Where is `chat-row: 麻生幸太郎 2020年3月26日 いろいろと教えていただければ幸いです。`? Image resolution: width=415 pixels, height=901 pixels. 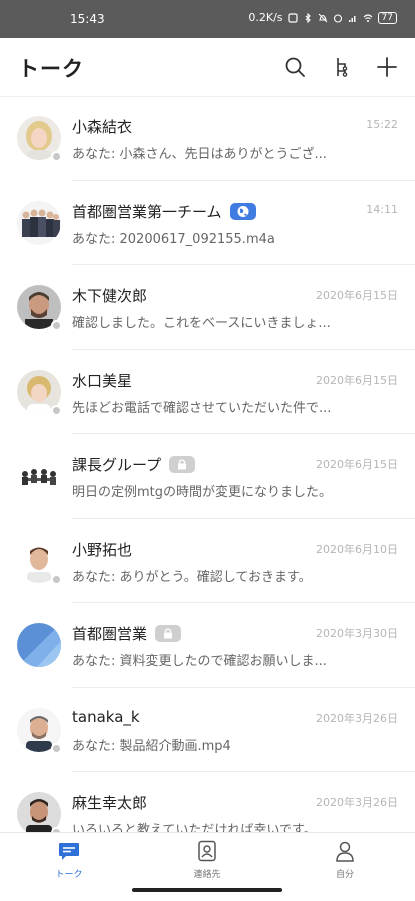
chat-row: 麻生幸太郎 2020年3月26日 いろいろと教えていただければ幸いです。 is located at coordinates (207, 802).